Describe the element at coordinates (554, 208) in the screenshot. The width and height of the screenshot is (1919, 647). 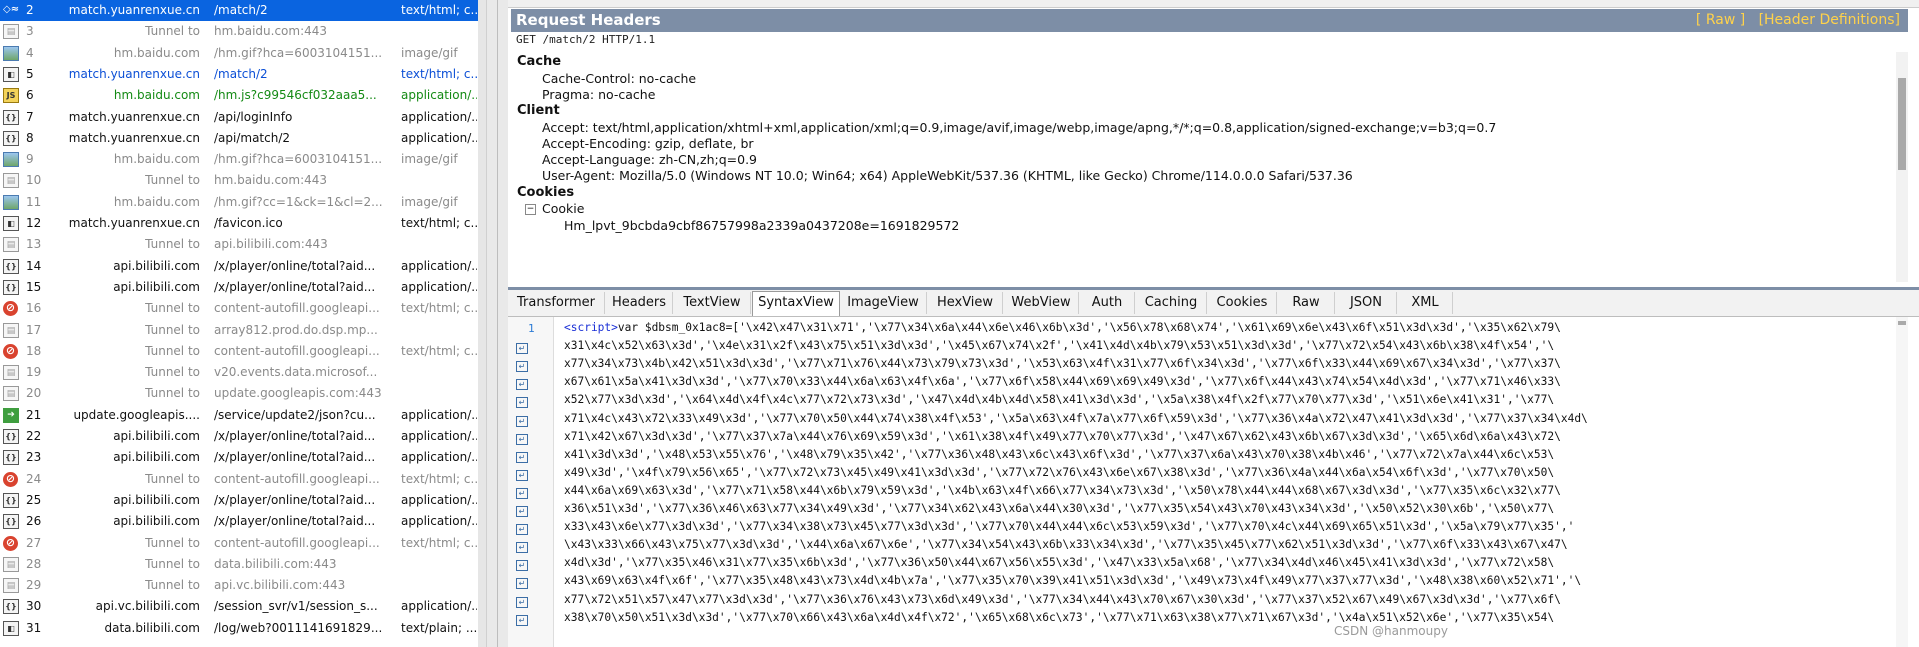
I see `cookie-node: − Cookie` at that location.